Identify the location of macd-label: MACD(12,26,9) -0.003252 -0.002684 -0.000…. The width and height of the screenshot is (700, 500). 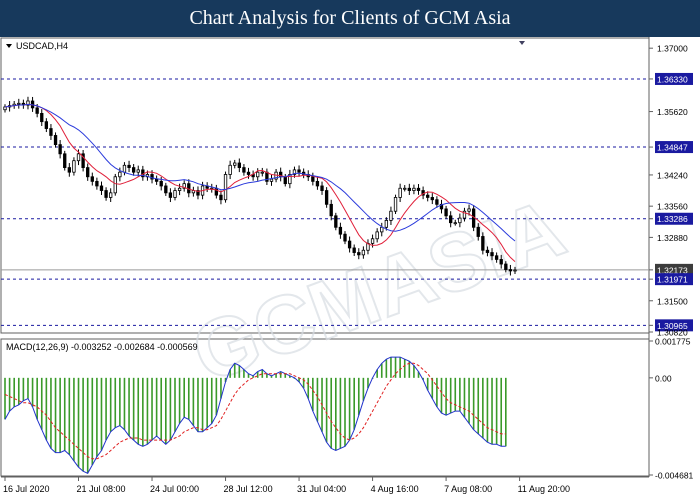
(102, 347).